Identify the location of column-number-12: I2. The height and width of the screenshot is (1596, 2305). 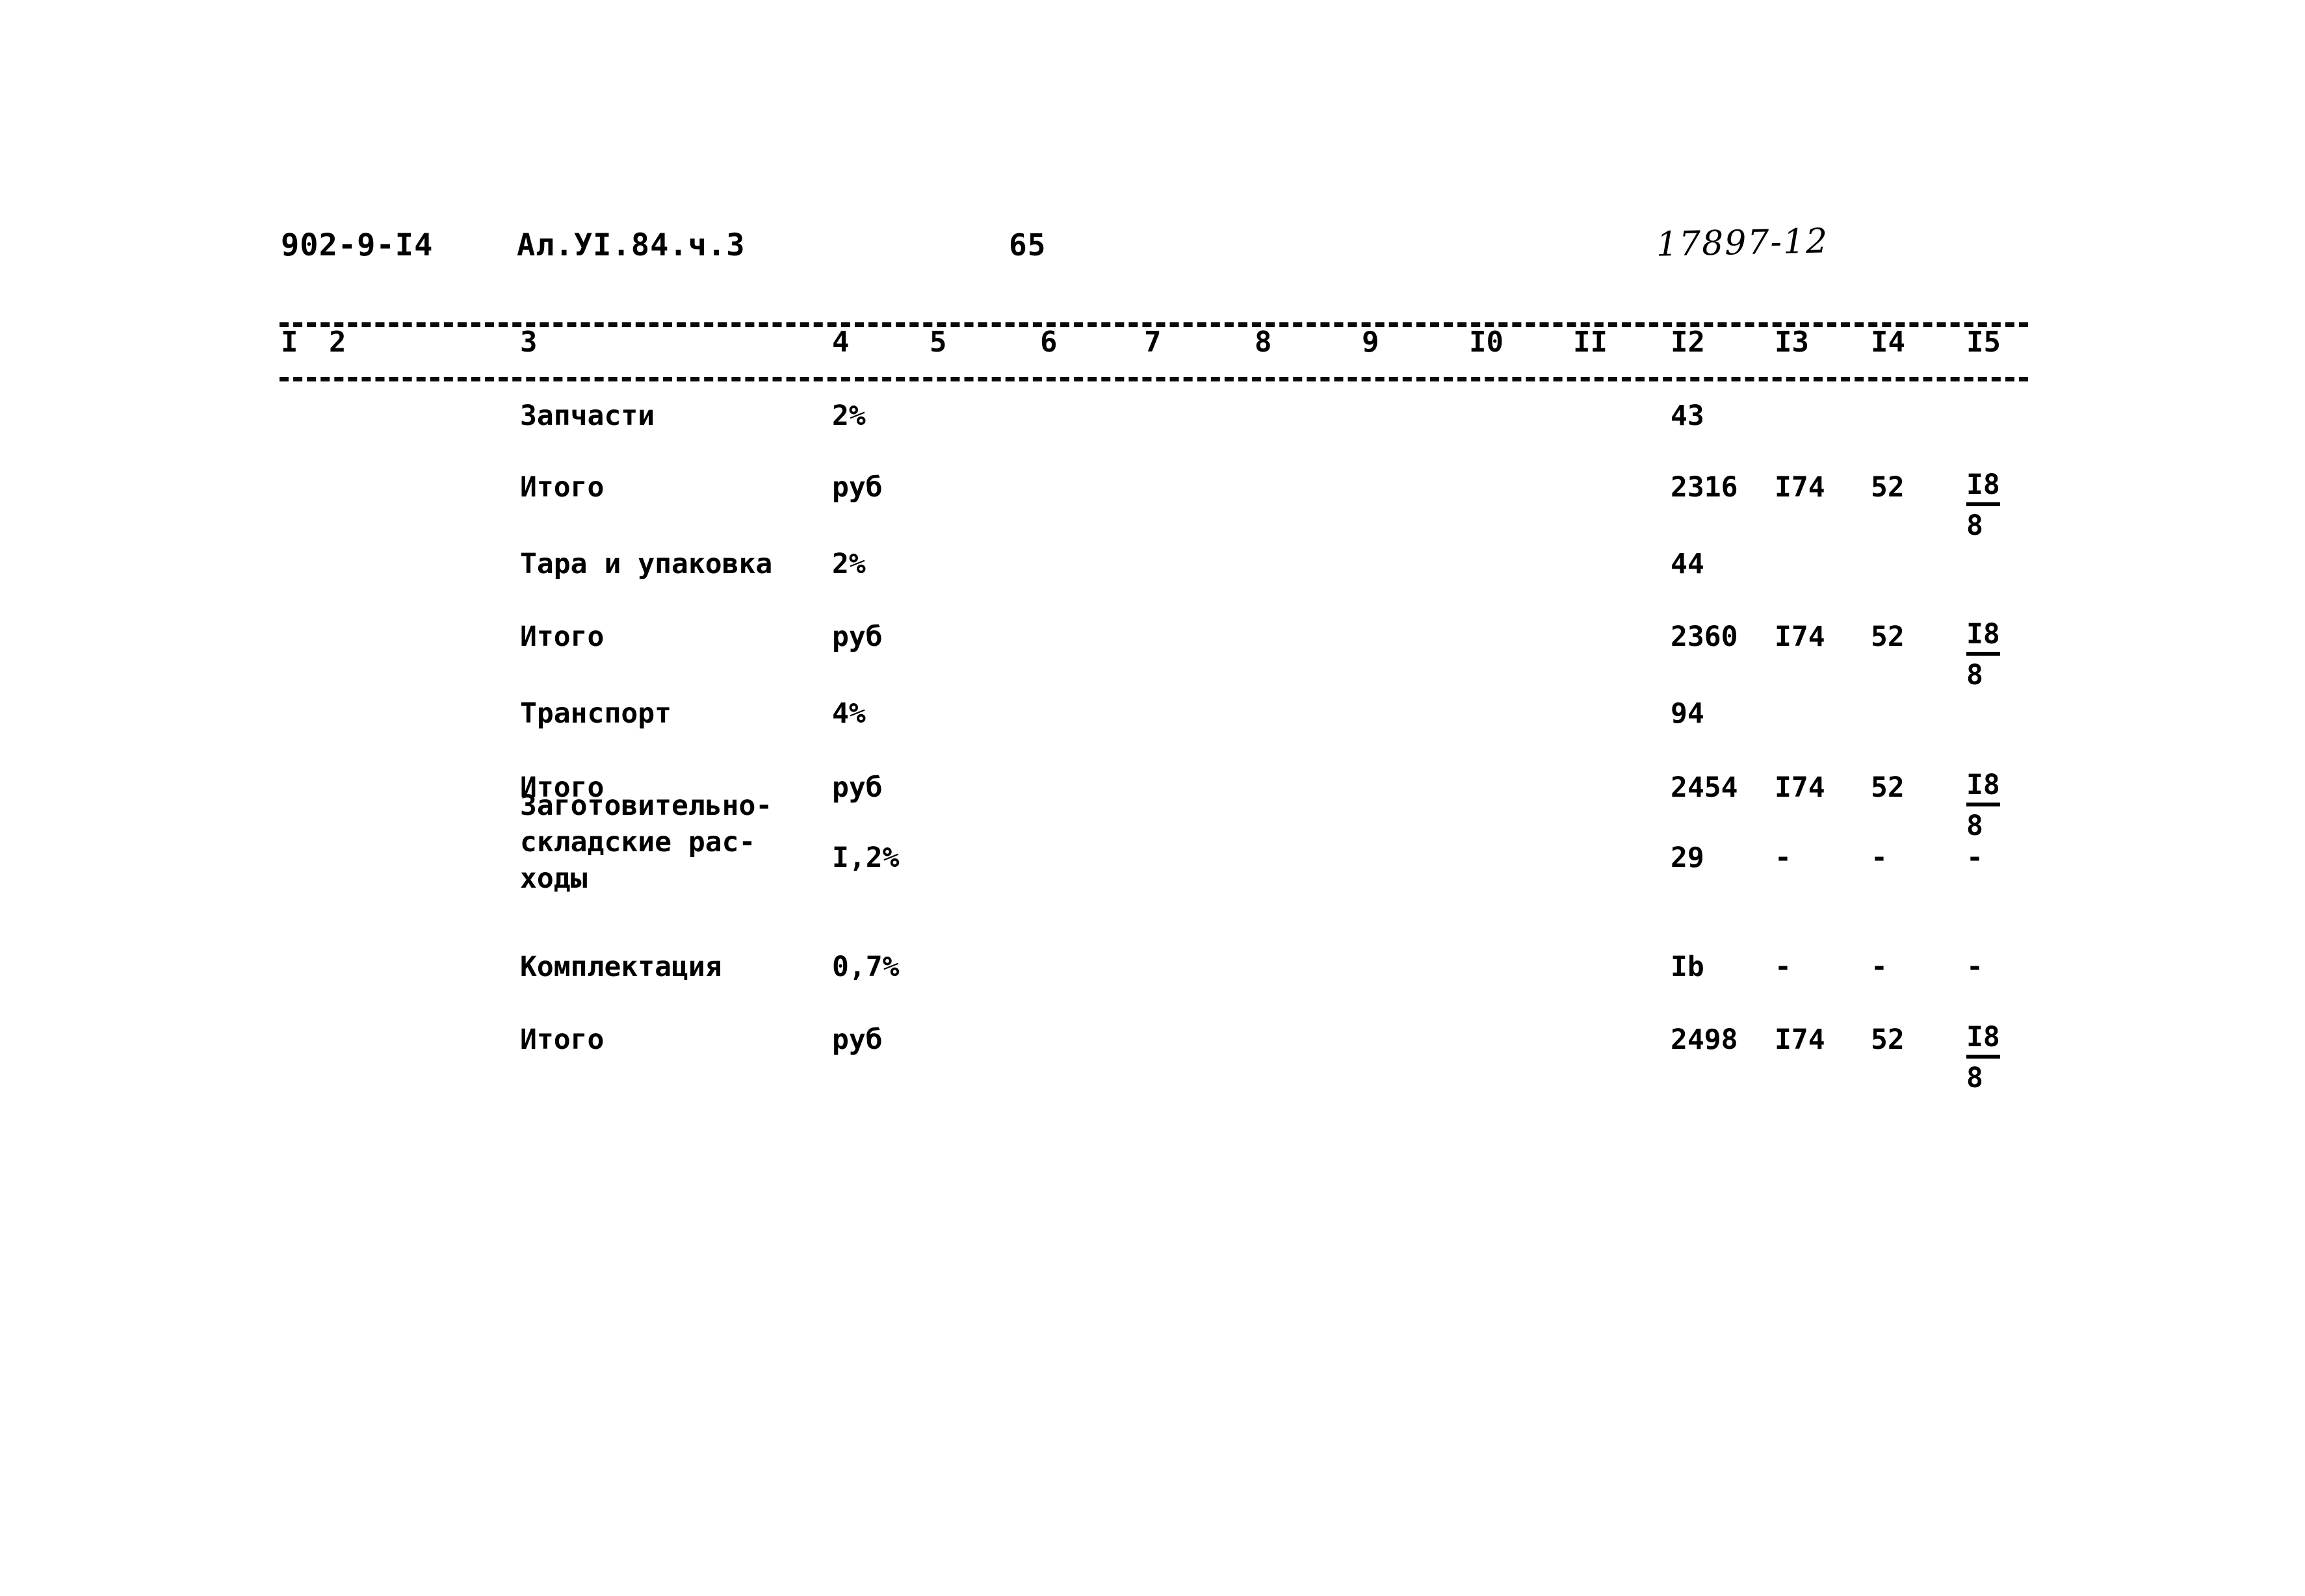
(1688, 342).